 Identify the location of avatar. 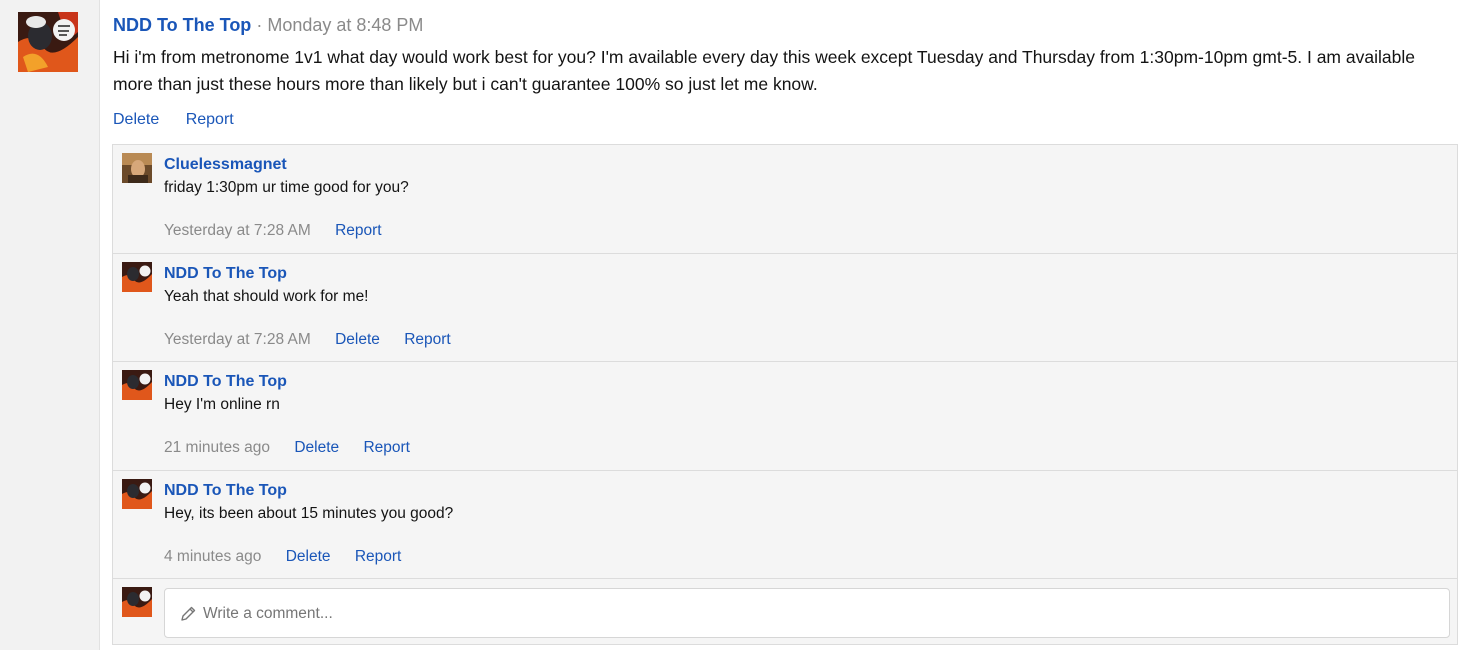
(48, 42).